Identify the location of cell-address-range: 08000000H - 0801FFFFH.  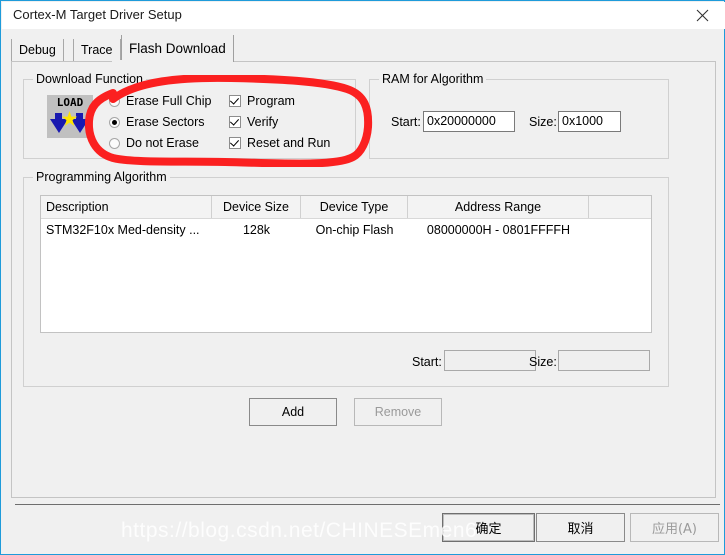
(498, 229).